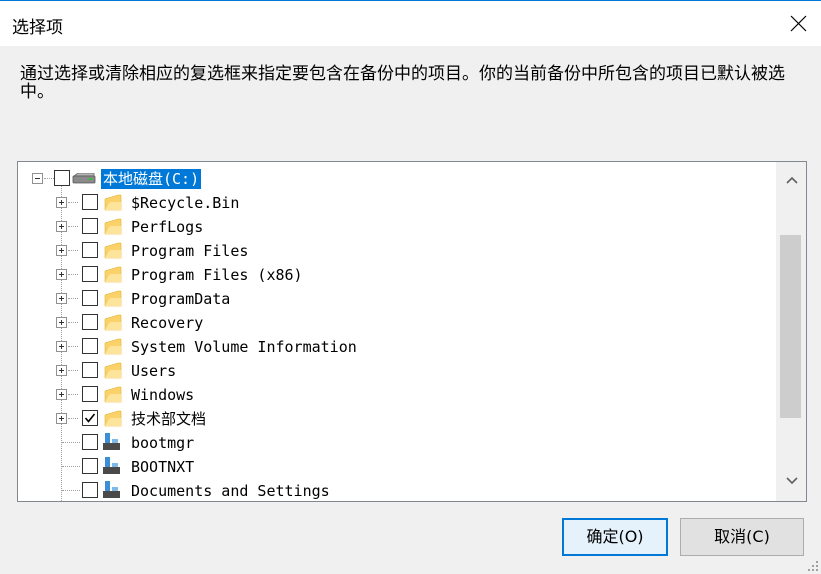 The image size is (821, 574). I want to click on tree-item-label: $Recycle.Bin, so click(185, 203).